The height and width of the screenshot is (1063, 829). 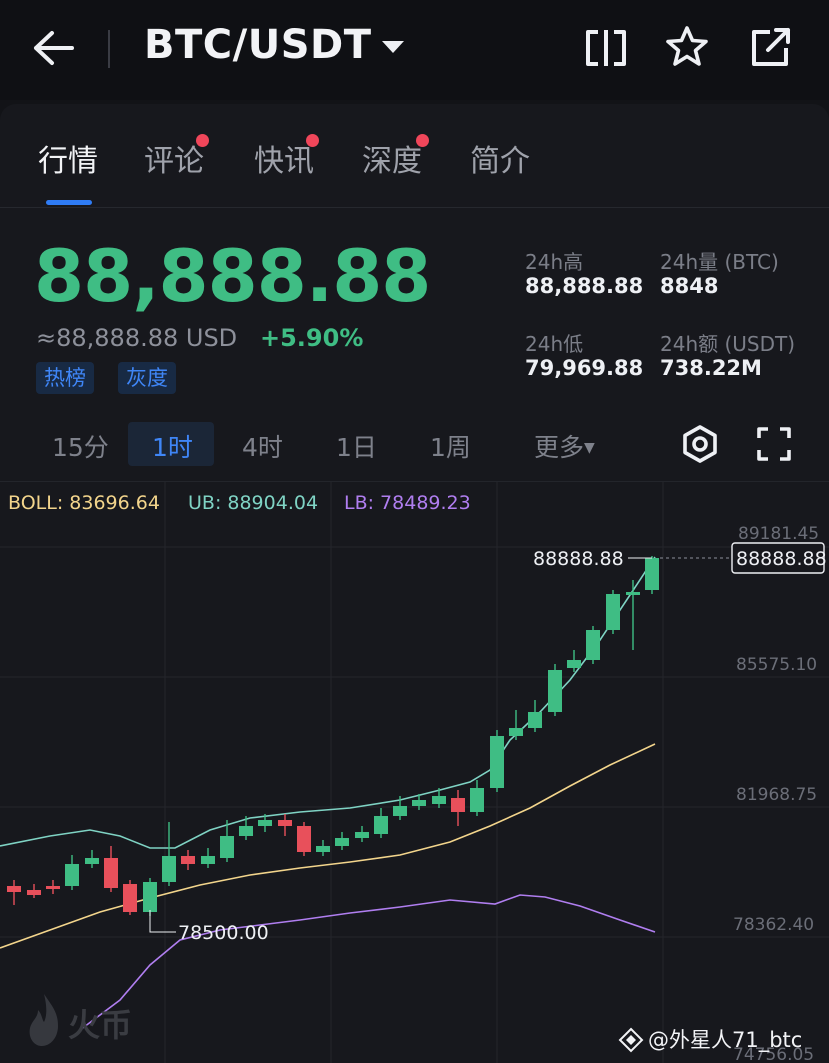 What do you see at coordinates (223, 933) in the screenshot?
I see `min-price-label: 78500.00` at bounding box center [223, 933].